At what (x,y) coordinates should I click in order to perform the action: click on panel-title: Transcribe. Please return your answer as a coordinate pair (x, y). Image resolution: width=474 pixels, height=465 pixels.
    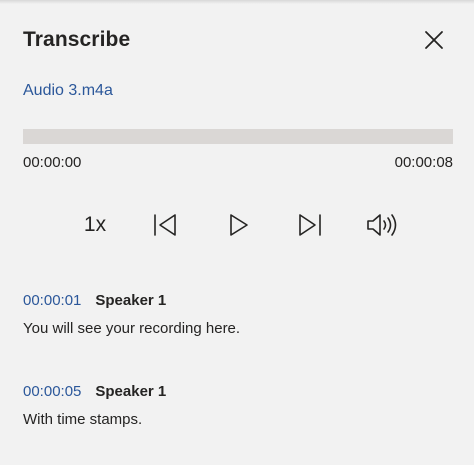
    Looking at the image, I should click on (77, 39).